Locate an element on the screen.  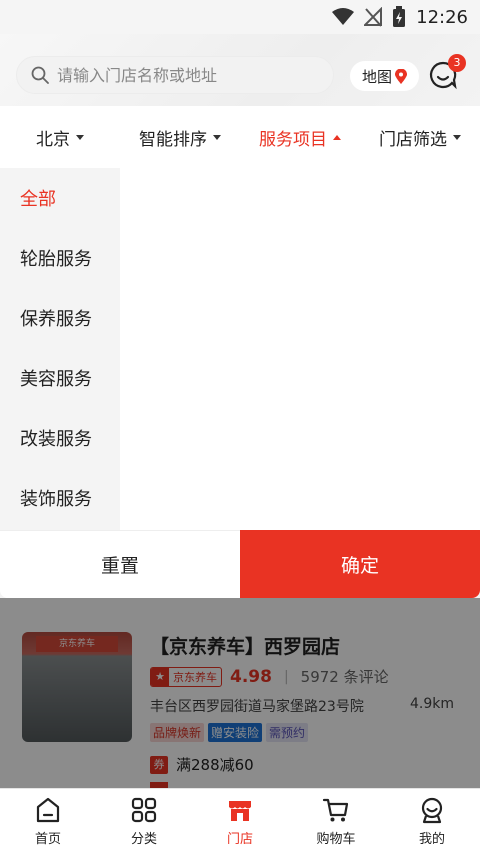
status-bar: 12:26 is located at coordinates (240, 17).